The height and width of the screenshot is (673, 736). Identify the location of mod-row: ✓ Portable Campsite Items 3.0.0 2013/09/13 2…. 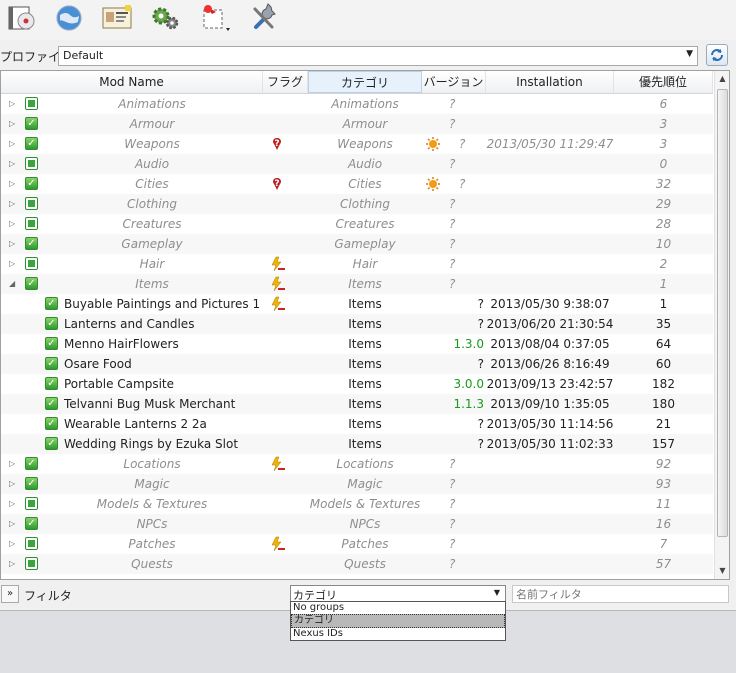
(357, 384).